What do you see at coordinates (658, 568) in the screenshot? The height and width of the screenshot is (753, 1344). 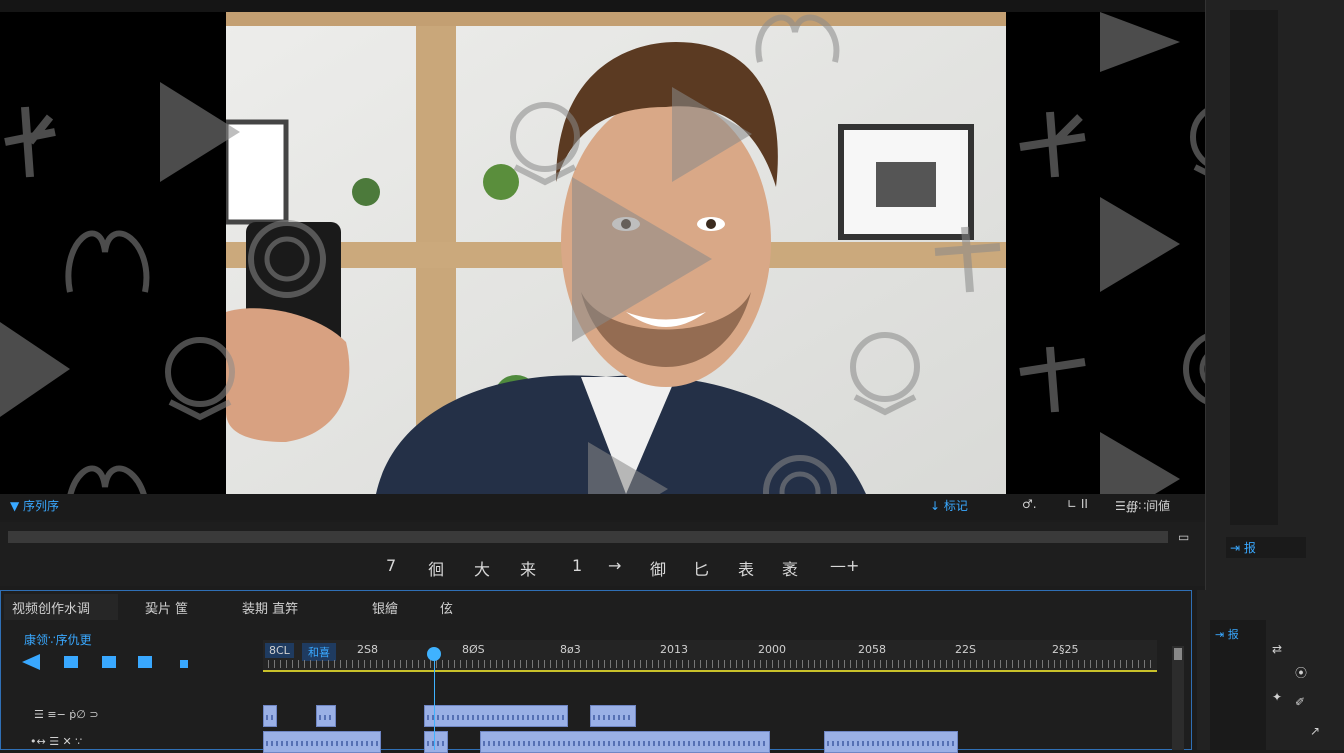 I see `transport-button: 御` at bounding box center [658, 568].